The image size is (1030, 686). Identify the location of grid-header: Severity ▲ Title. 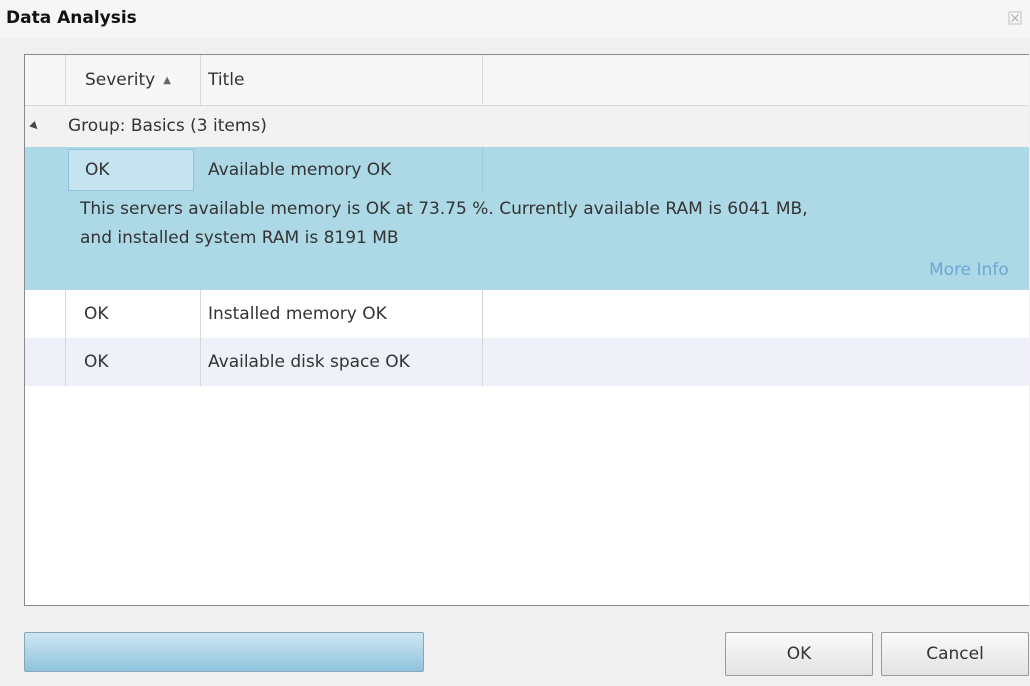
(527, 80).